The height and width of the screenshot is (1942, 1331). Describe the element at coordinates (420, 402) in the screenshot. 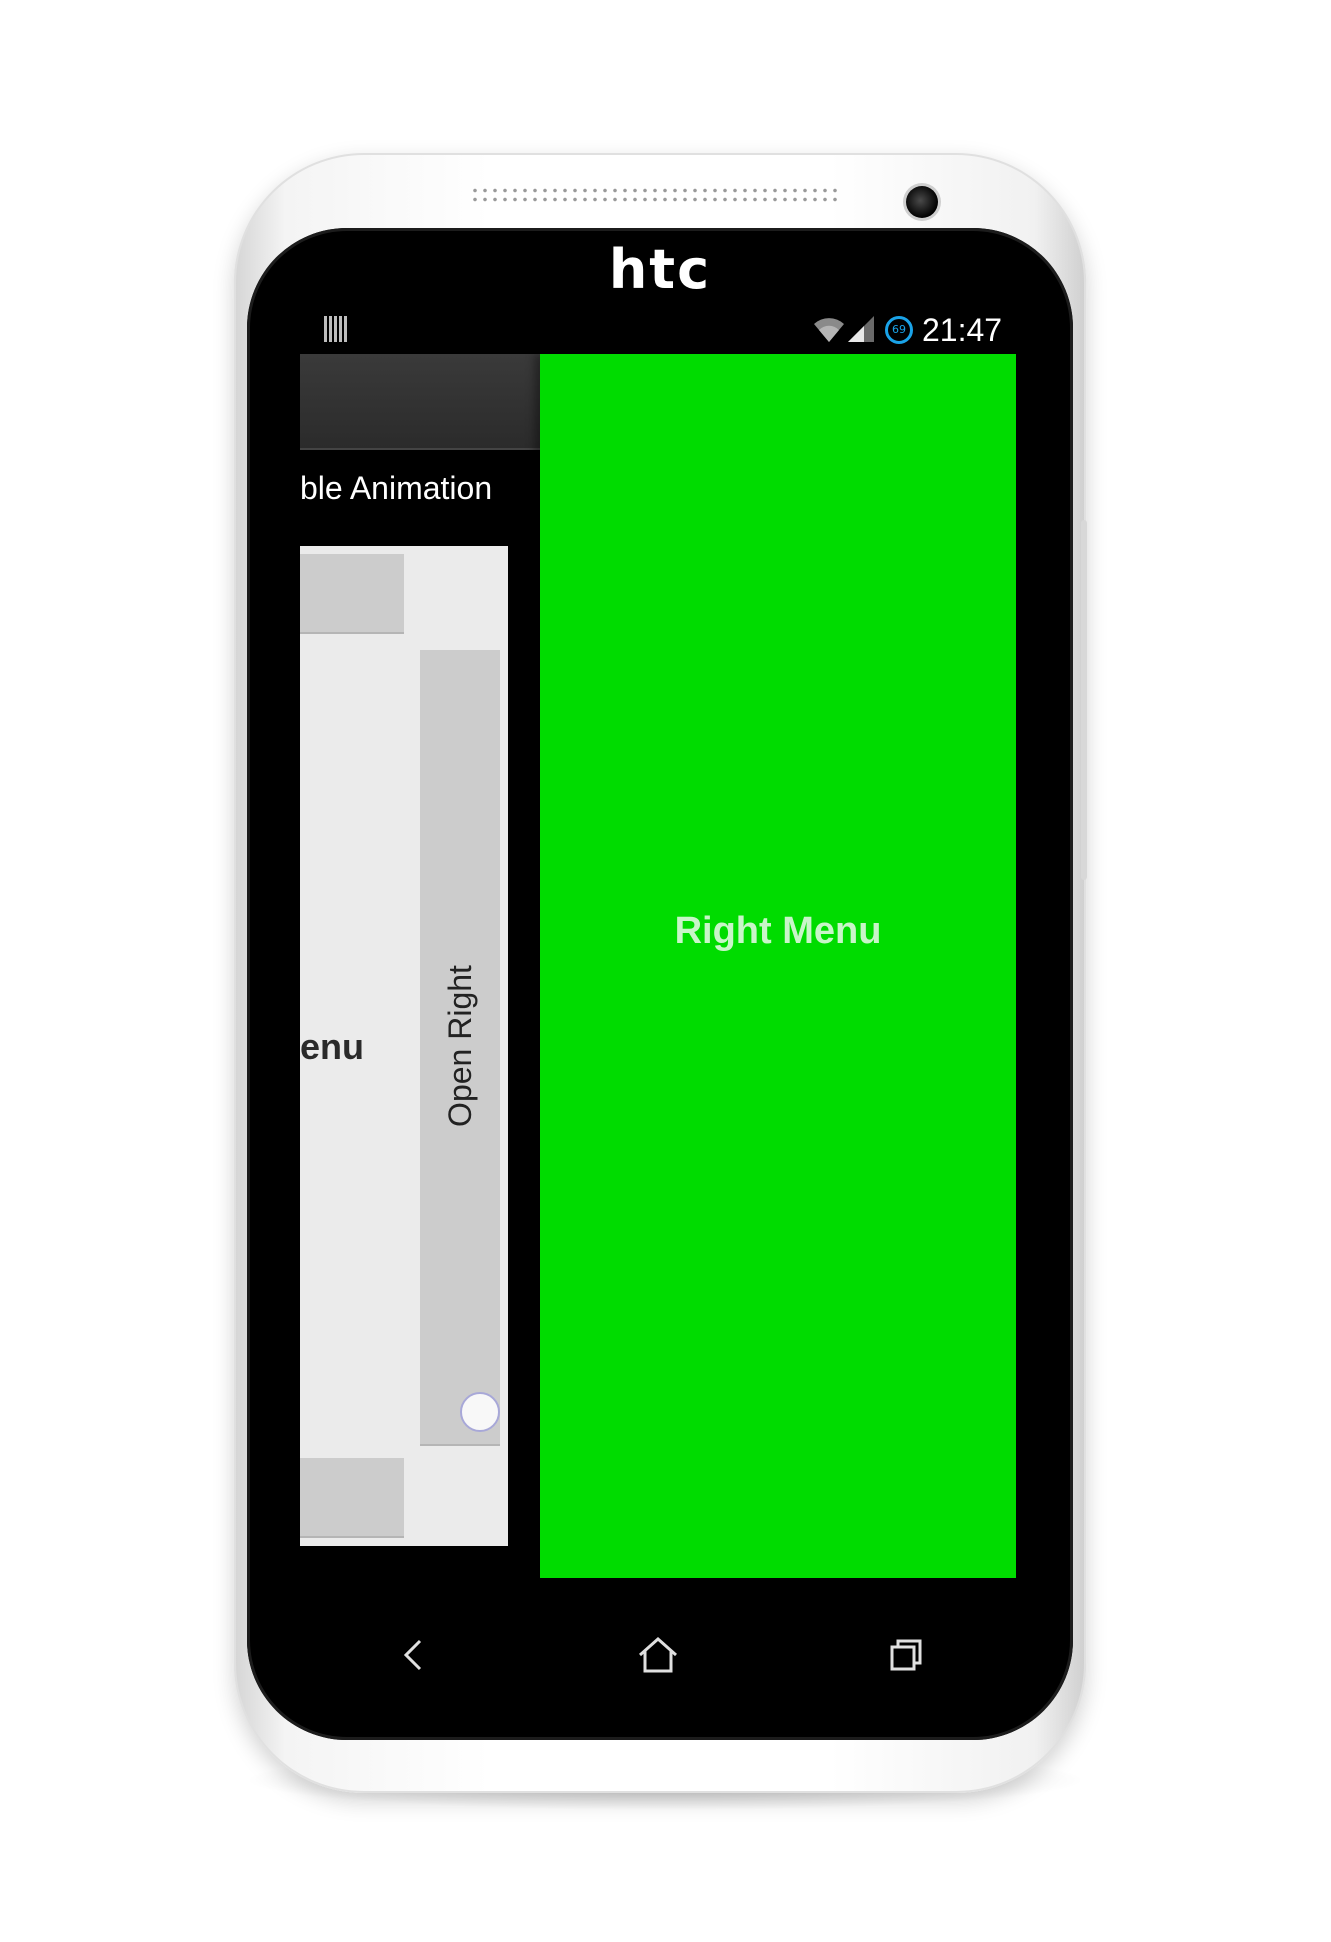

I see `action-bar` at that location.